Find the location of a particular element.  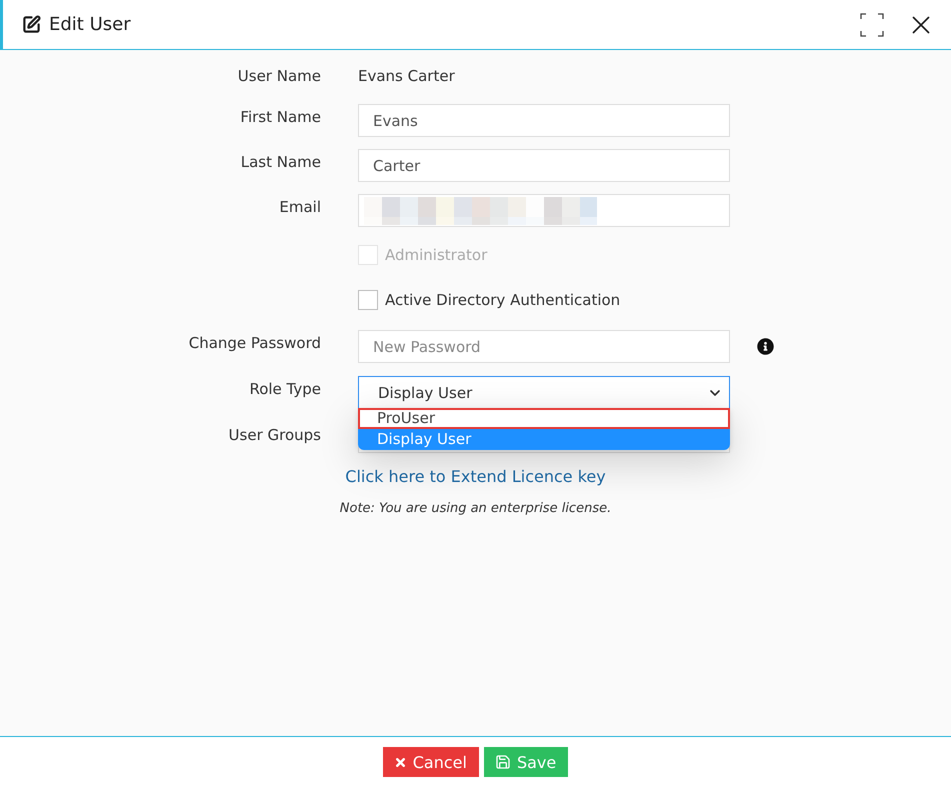

field-label: Last Name is located at coordinates (280, 162).